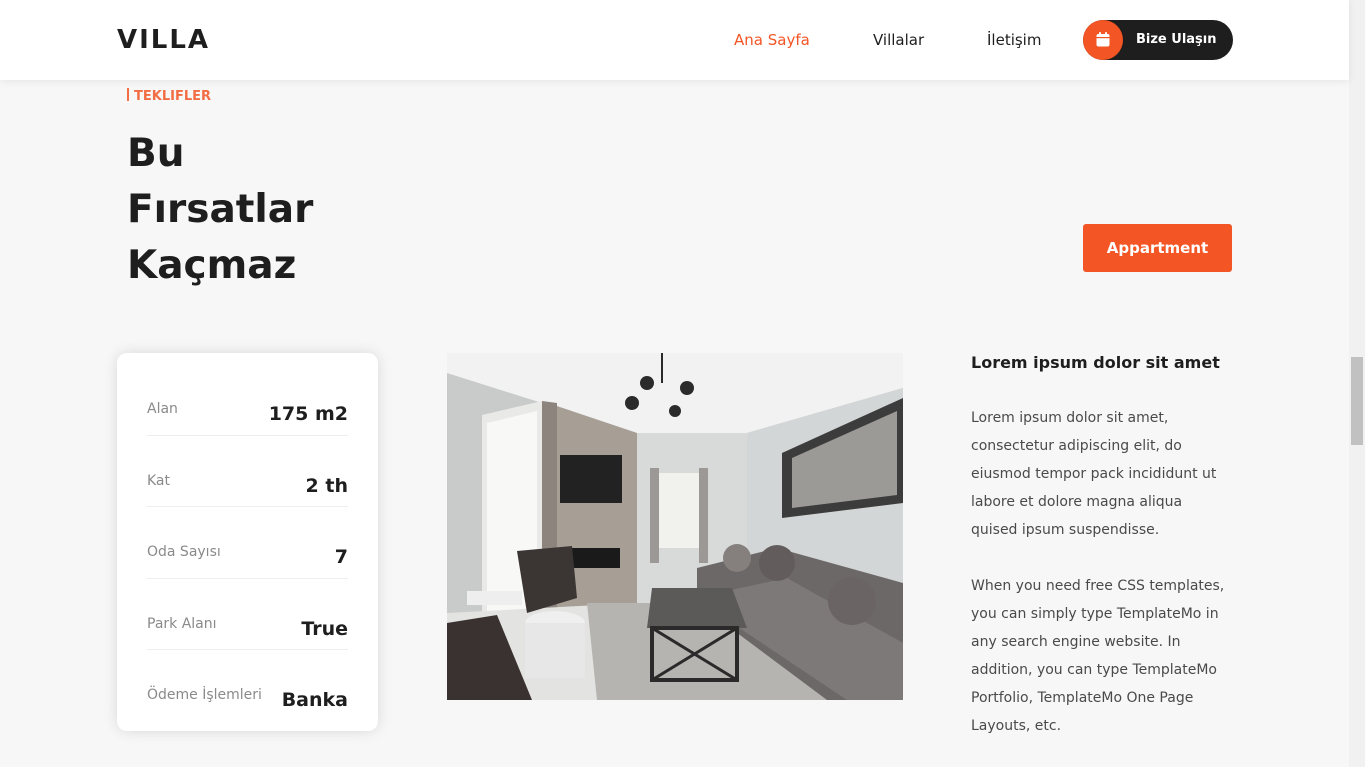  What do you see at coordinates (1014, 40) in the screenshot?
I see `nav-link-iletisim: İletişim` at bounding box center [1014, 40].